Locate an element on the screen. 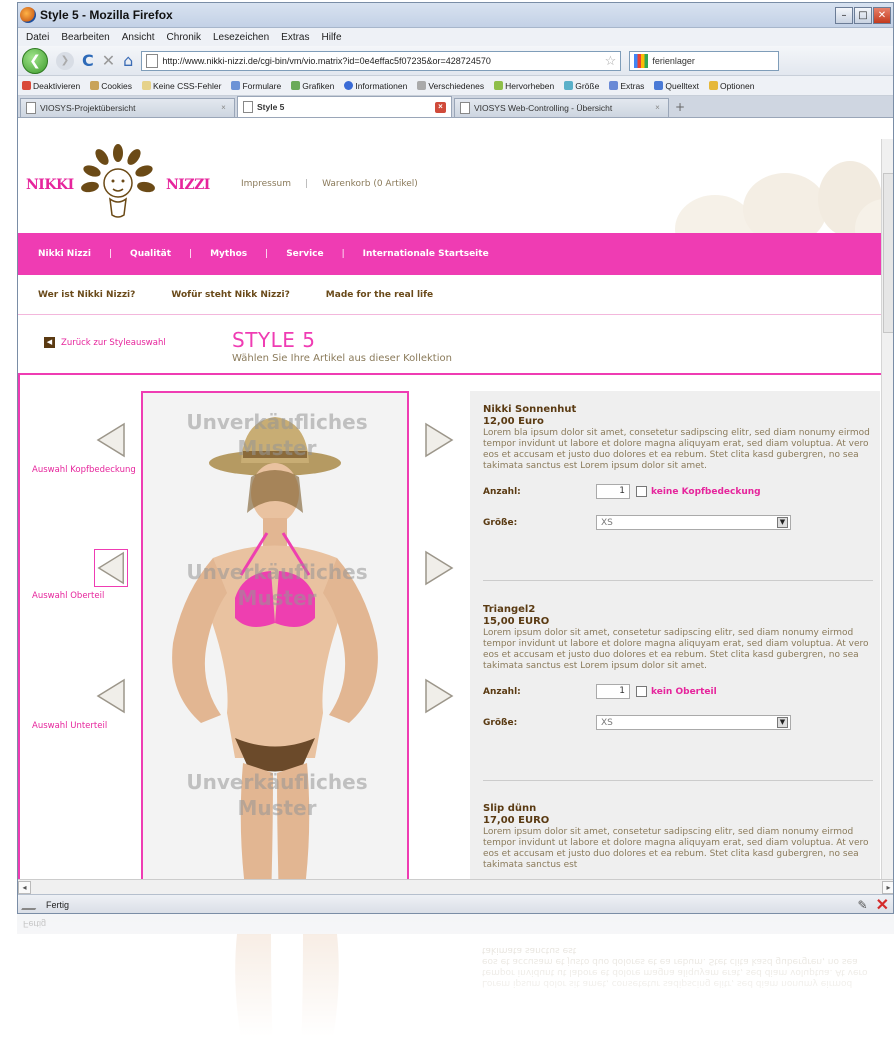 The image size is (894, 1058). menu-item-bearbeiten: Bearbeiten is located at coordinates (85, 37).